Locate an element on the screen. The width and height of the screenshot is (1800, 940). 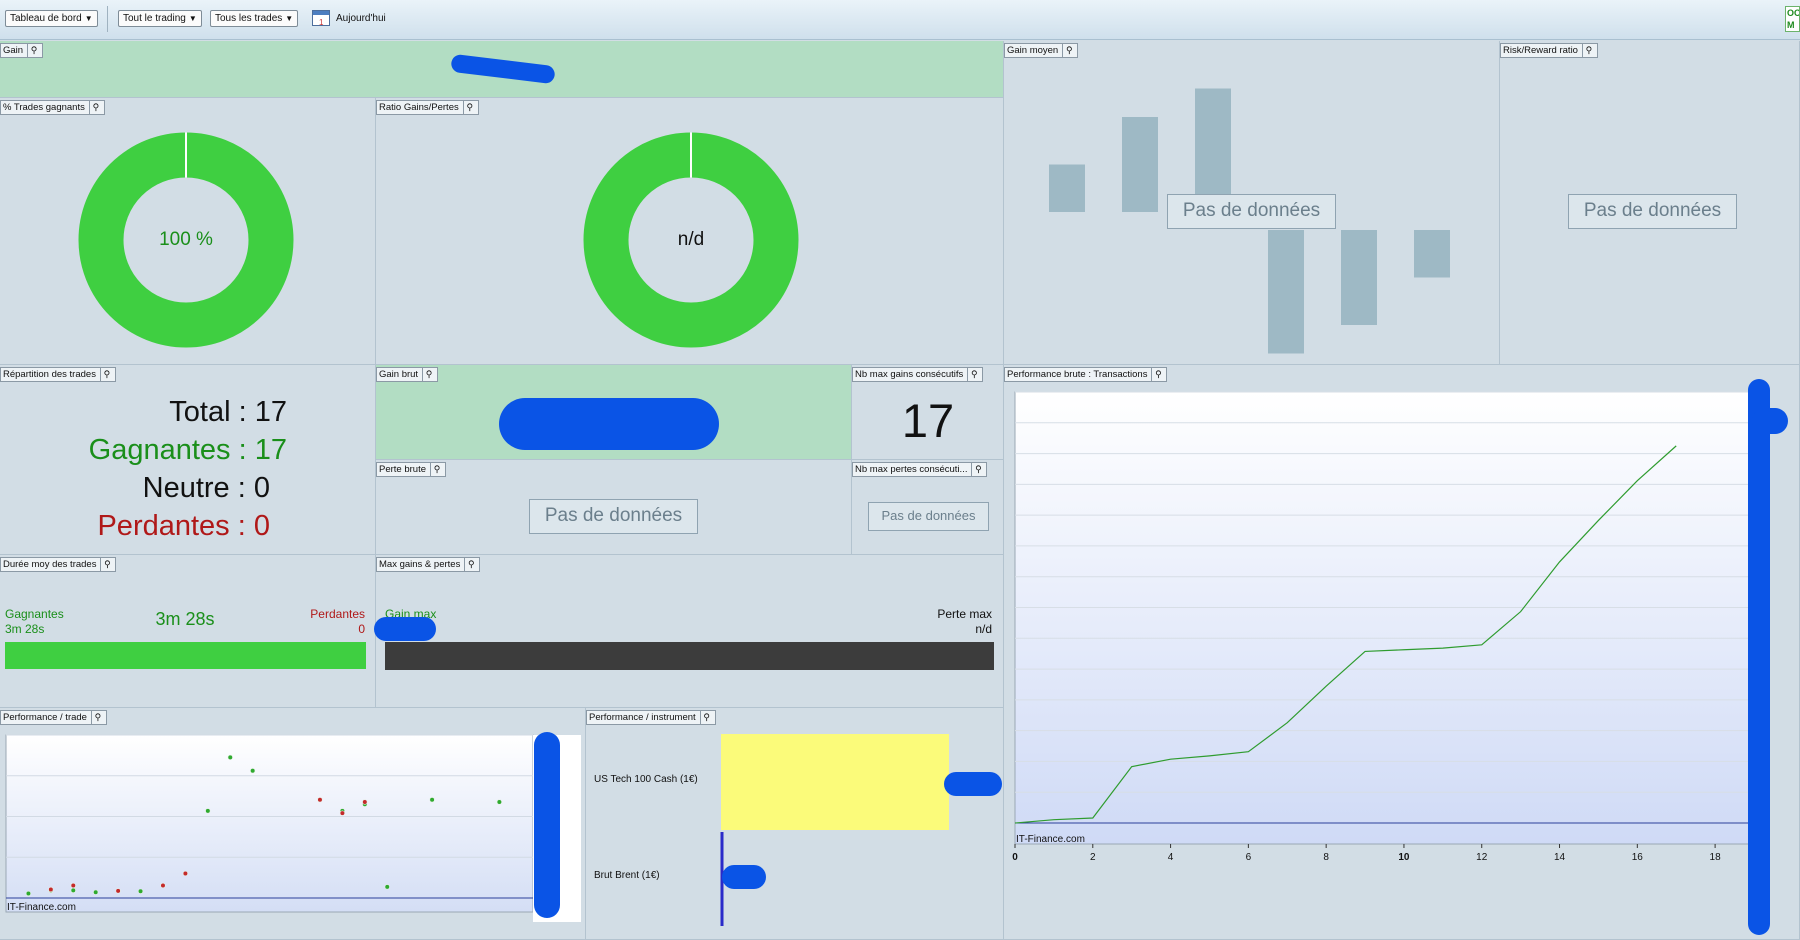
repartition-title-label: Répartition des trades is located at coordinates (49, 374).